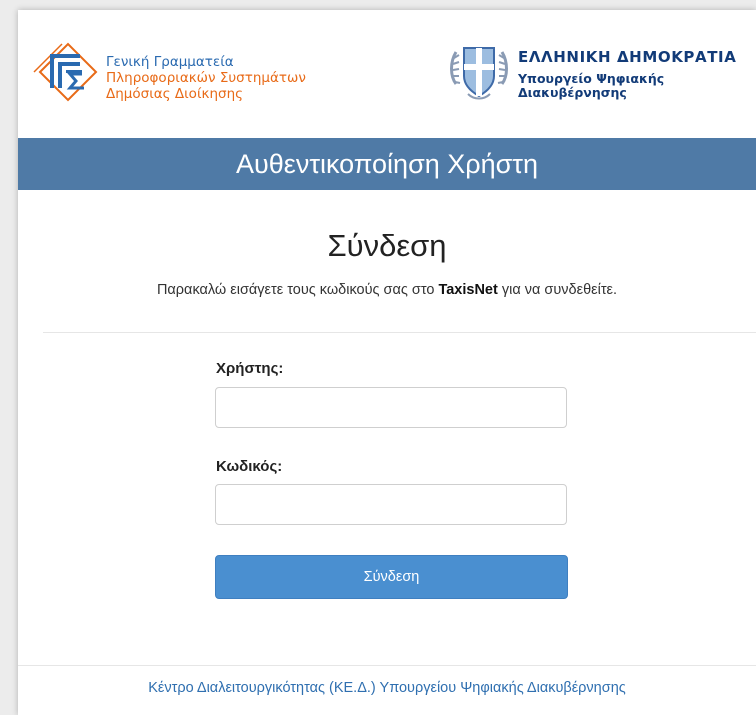 The height and width of the screenshot is (715, 756). Describe the element at coordinates (297, 290) in the screenshot. I see `instructions-text-before: Παρακαλώ εισάγετε τους κωδικούς σας στο` at that location.